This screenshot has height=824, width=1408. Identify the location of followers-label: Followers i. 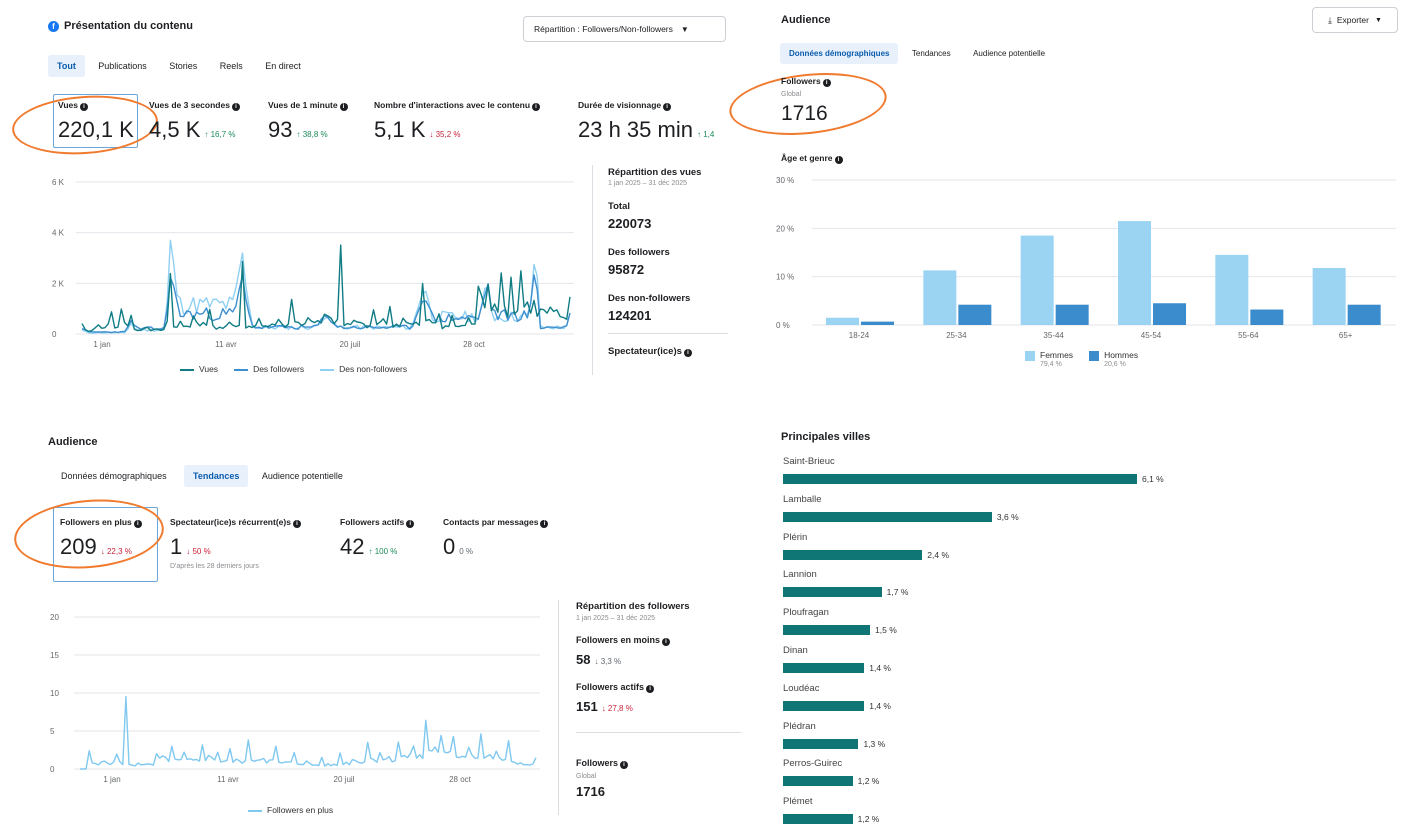
(658, 763).